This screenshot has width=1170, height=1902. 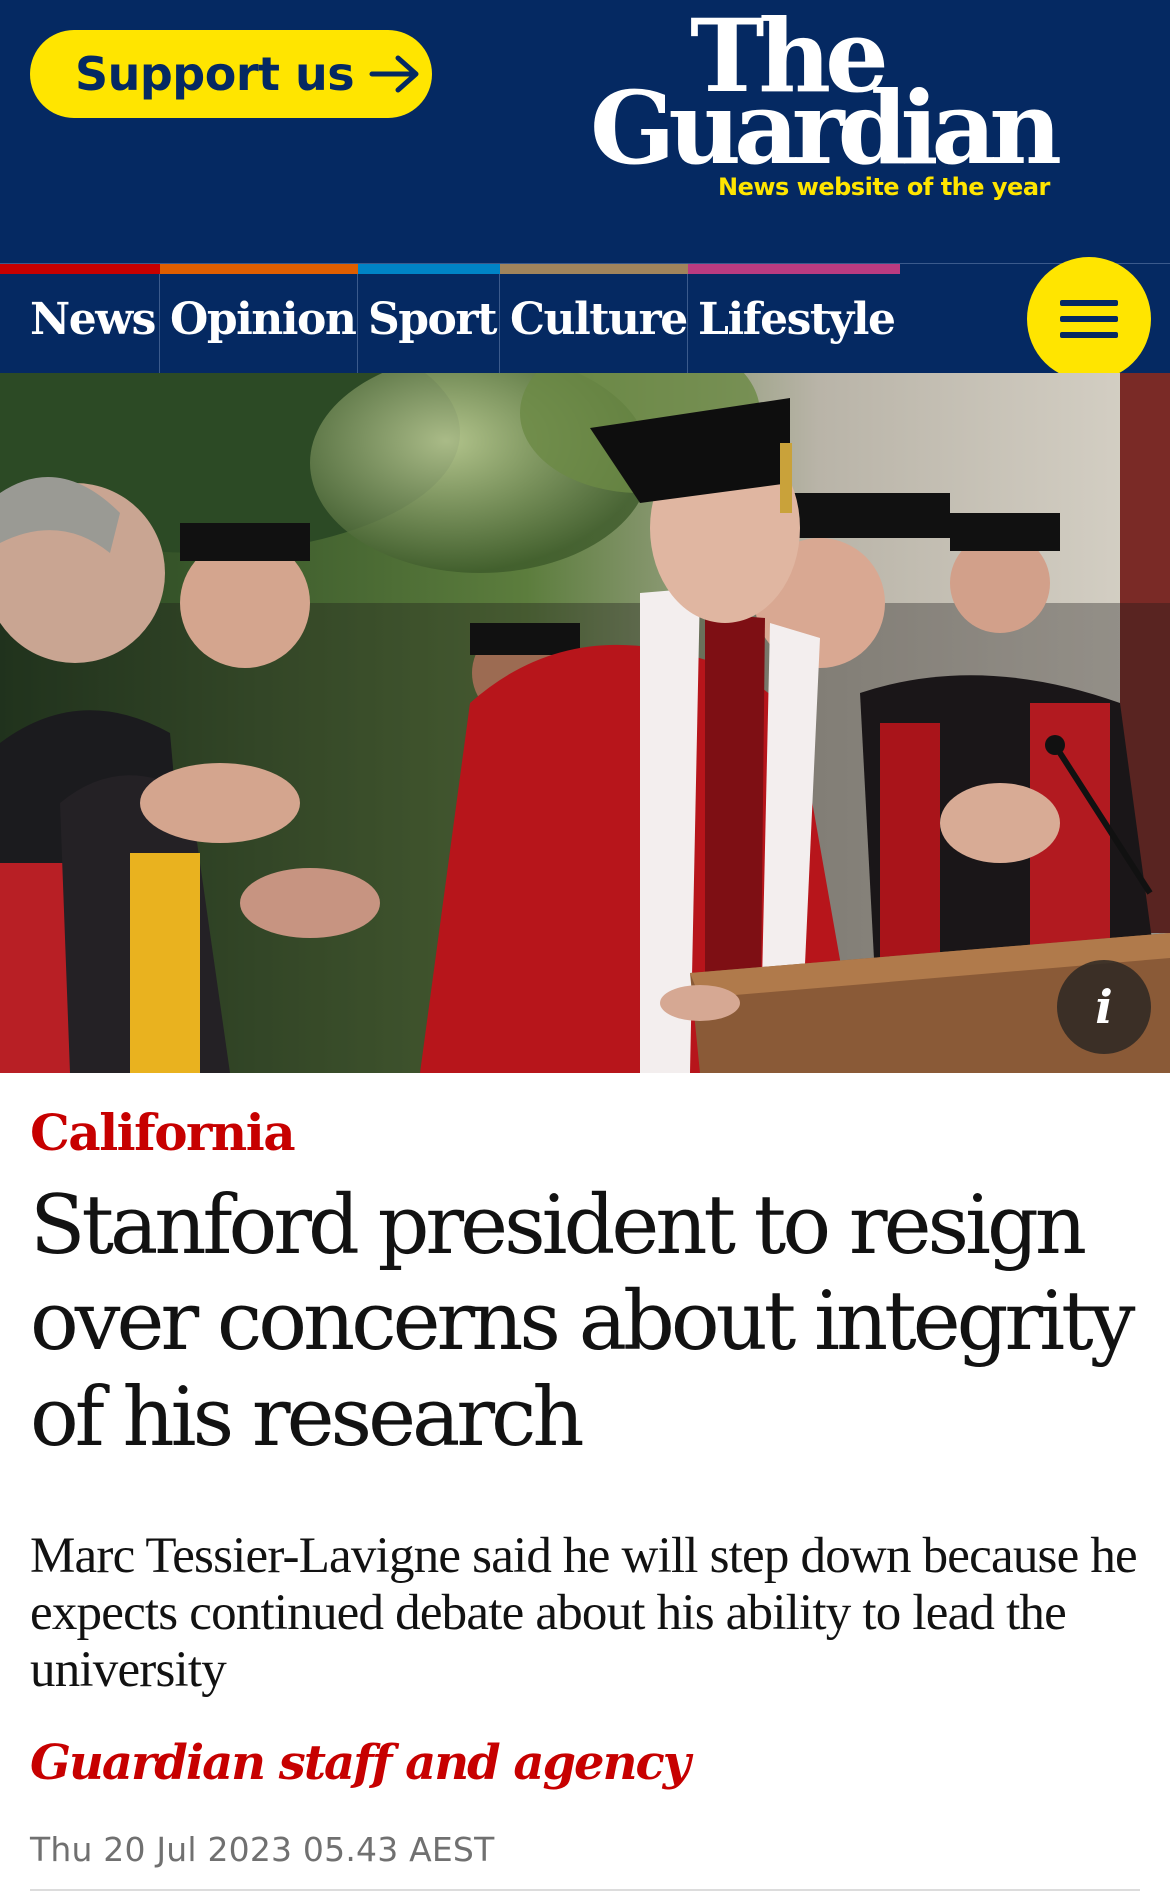 I want to click on support-us-button: Support us, so click(x=231, y=74).